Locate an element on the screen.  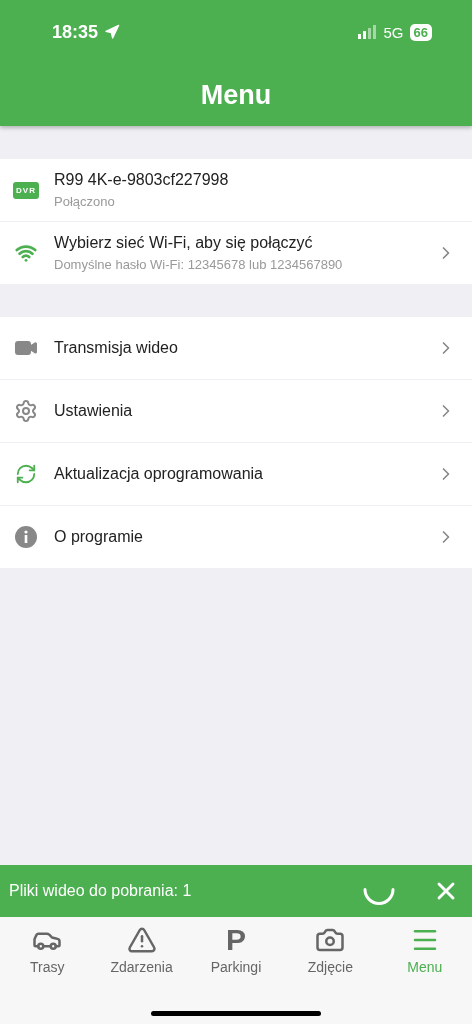
network-type: 5G is located at coordinates (393, 32).